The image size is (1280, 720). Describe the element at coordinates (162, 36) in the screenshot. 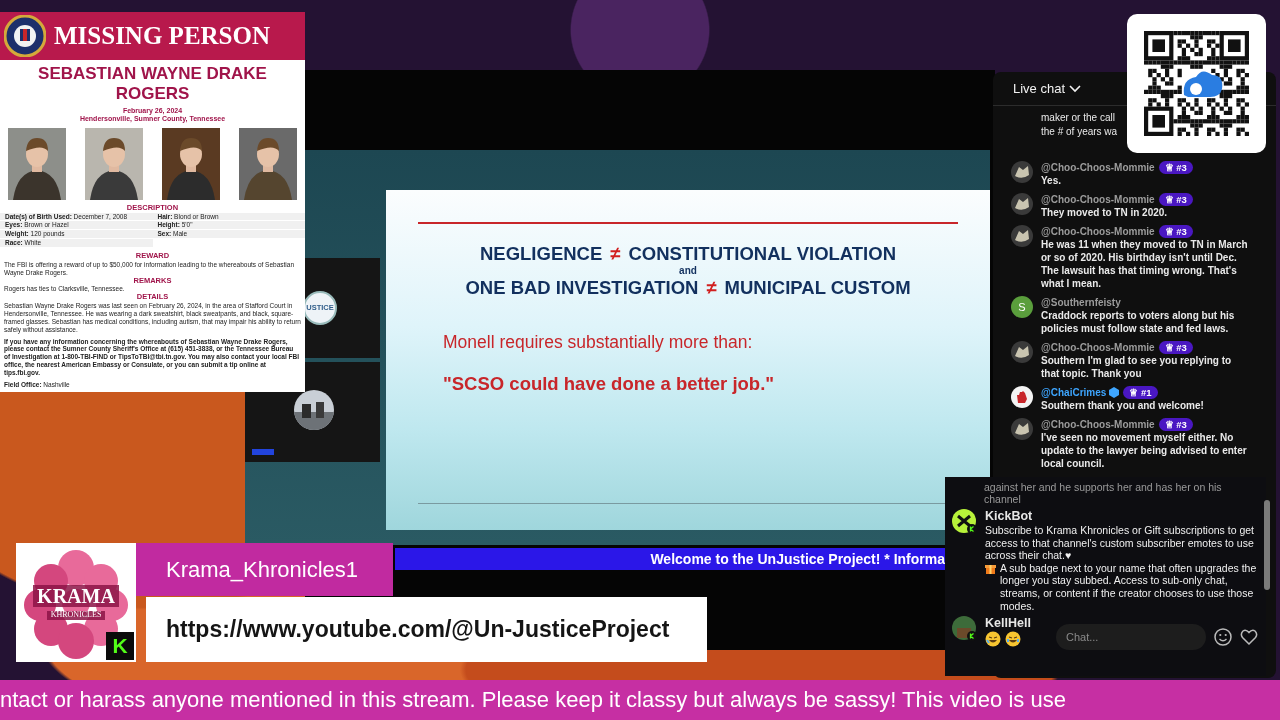

I see `poster-title: MISSING PERSON` at that location.